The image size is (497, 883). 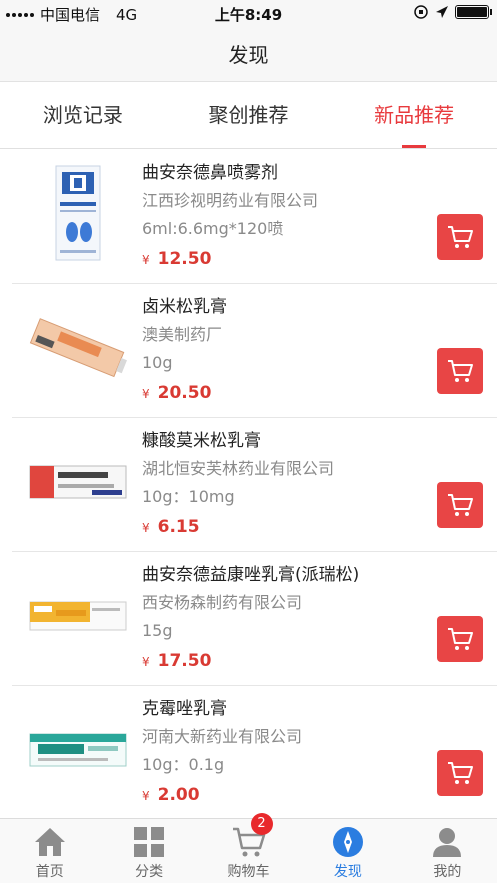 I want to click on product-spec: 10g：10mg, so click(x=188, y=496).